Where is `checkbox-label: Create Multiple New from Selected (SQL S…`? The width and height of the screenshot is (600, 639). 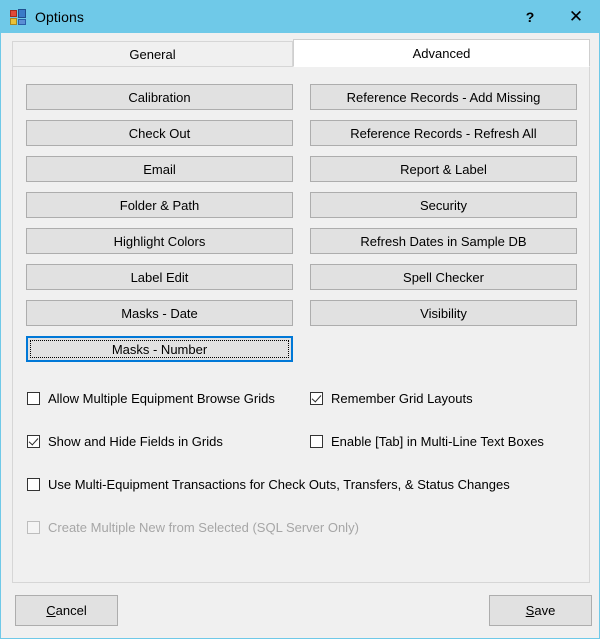
checkbox-label: Create Multiple New from Selected (SQL S… is located at coordinates (203, 527).